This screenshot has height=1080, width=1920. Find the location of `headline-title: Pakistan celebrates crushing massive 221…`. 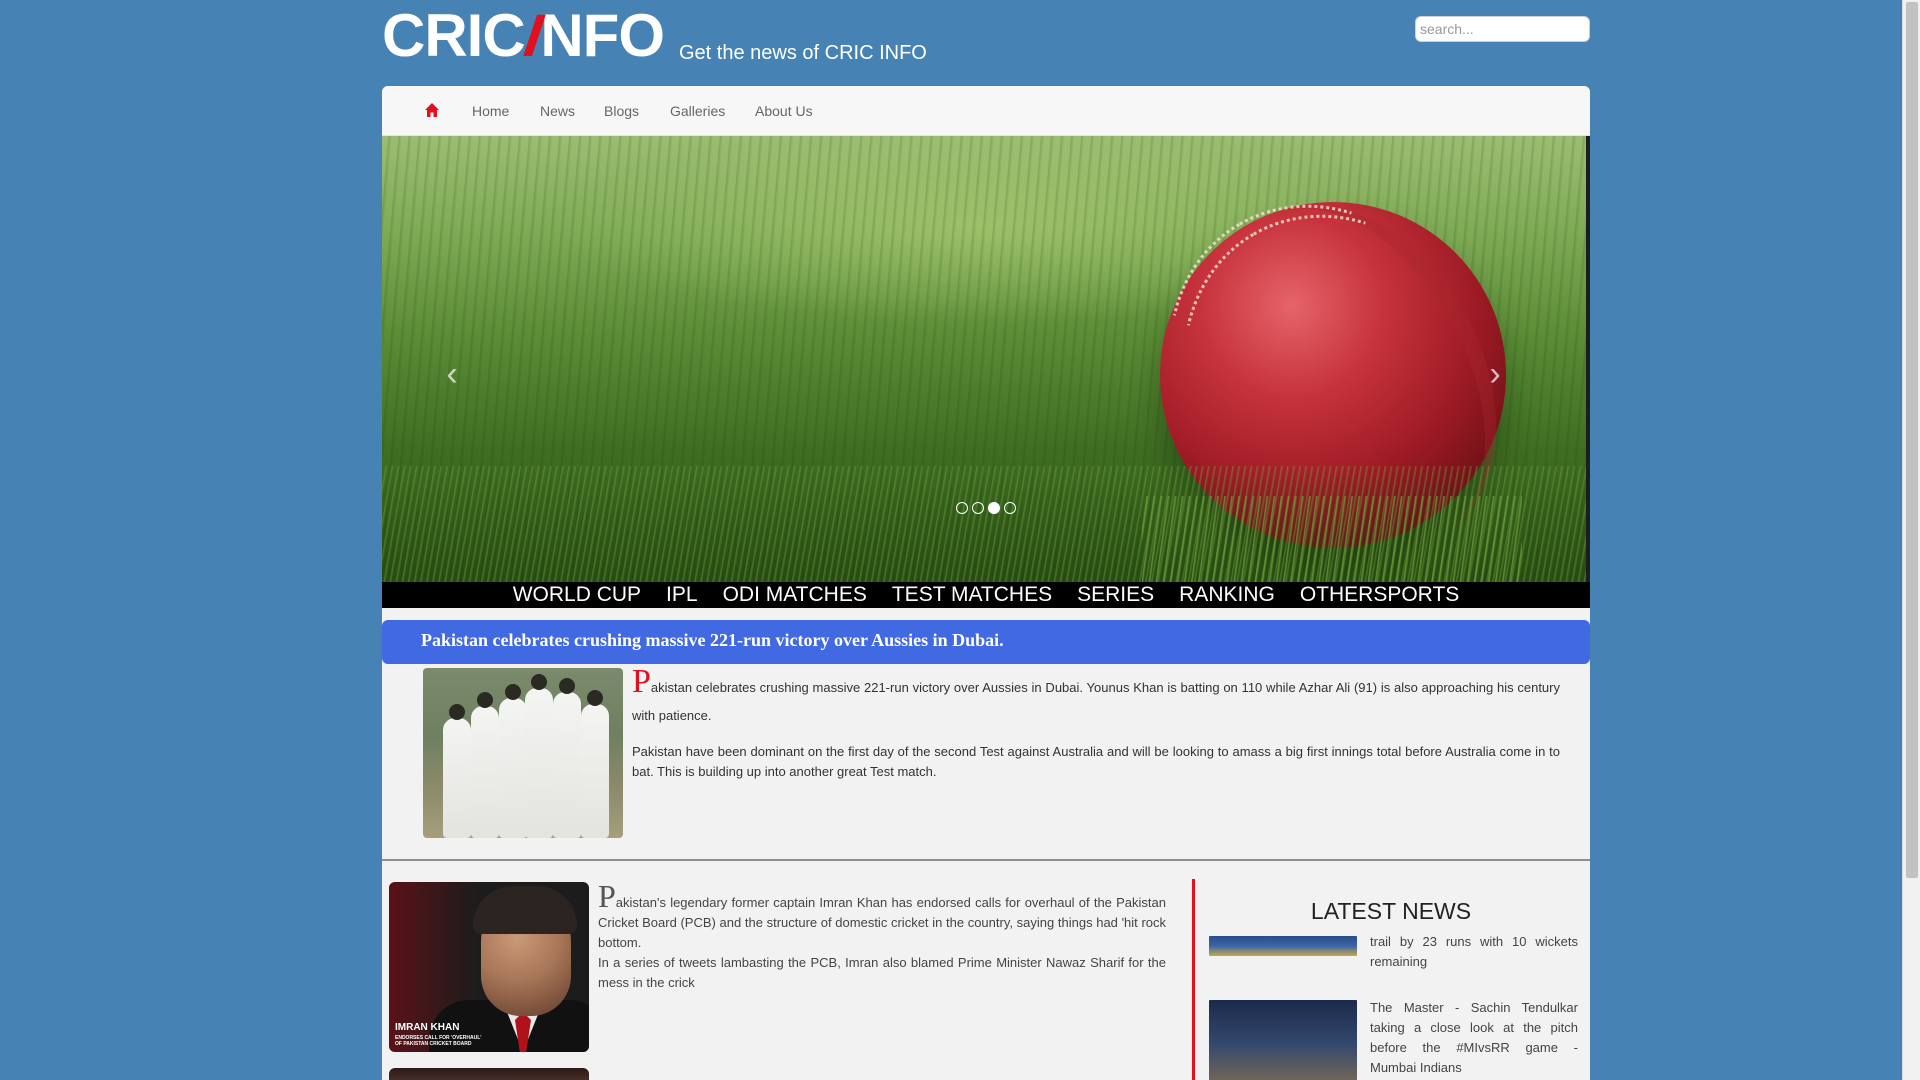

headline-title: Pakistan celebrates crushing massive 221… is located at coordinates (712, 640).